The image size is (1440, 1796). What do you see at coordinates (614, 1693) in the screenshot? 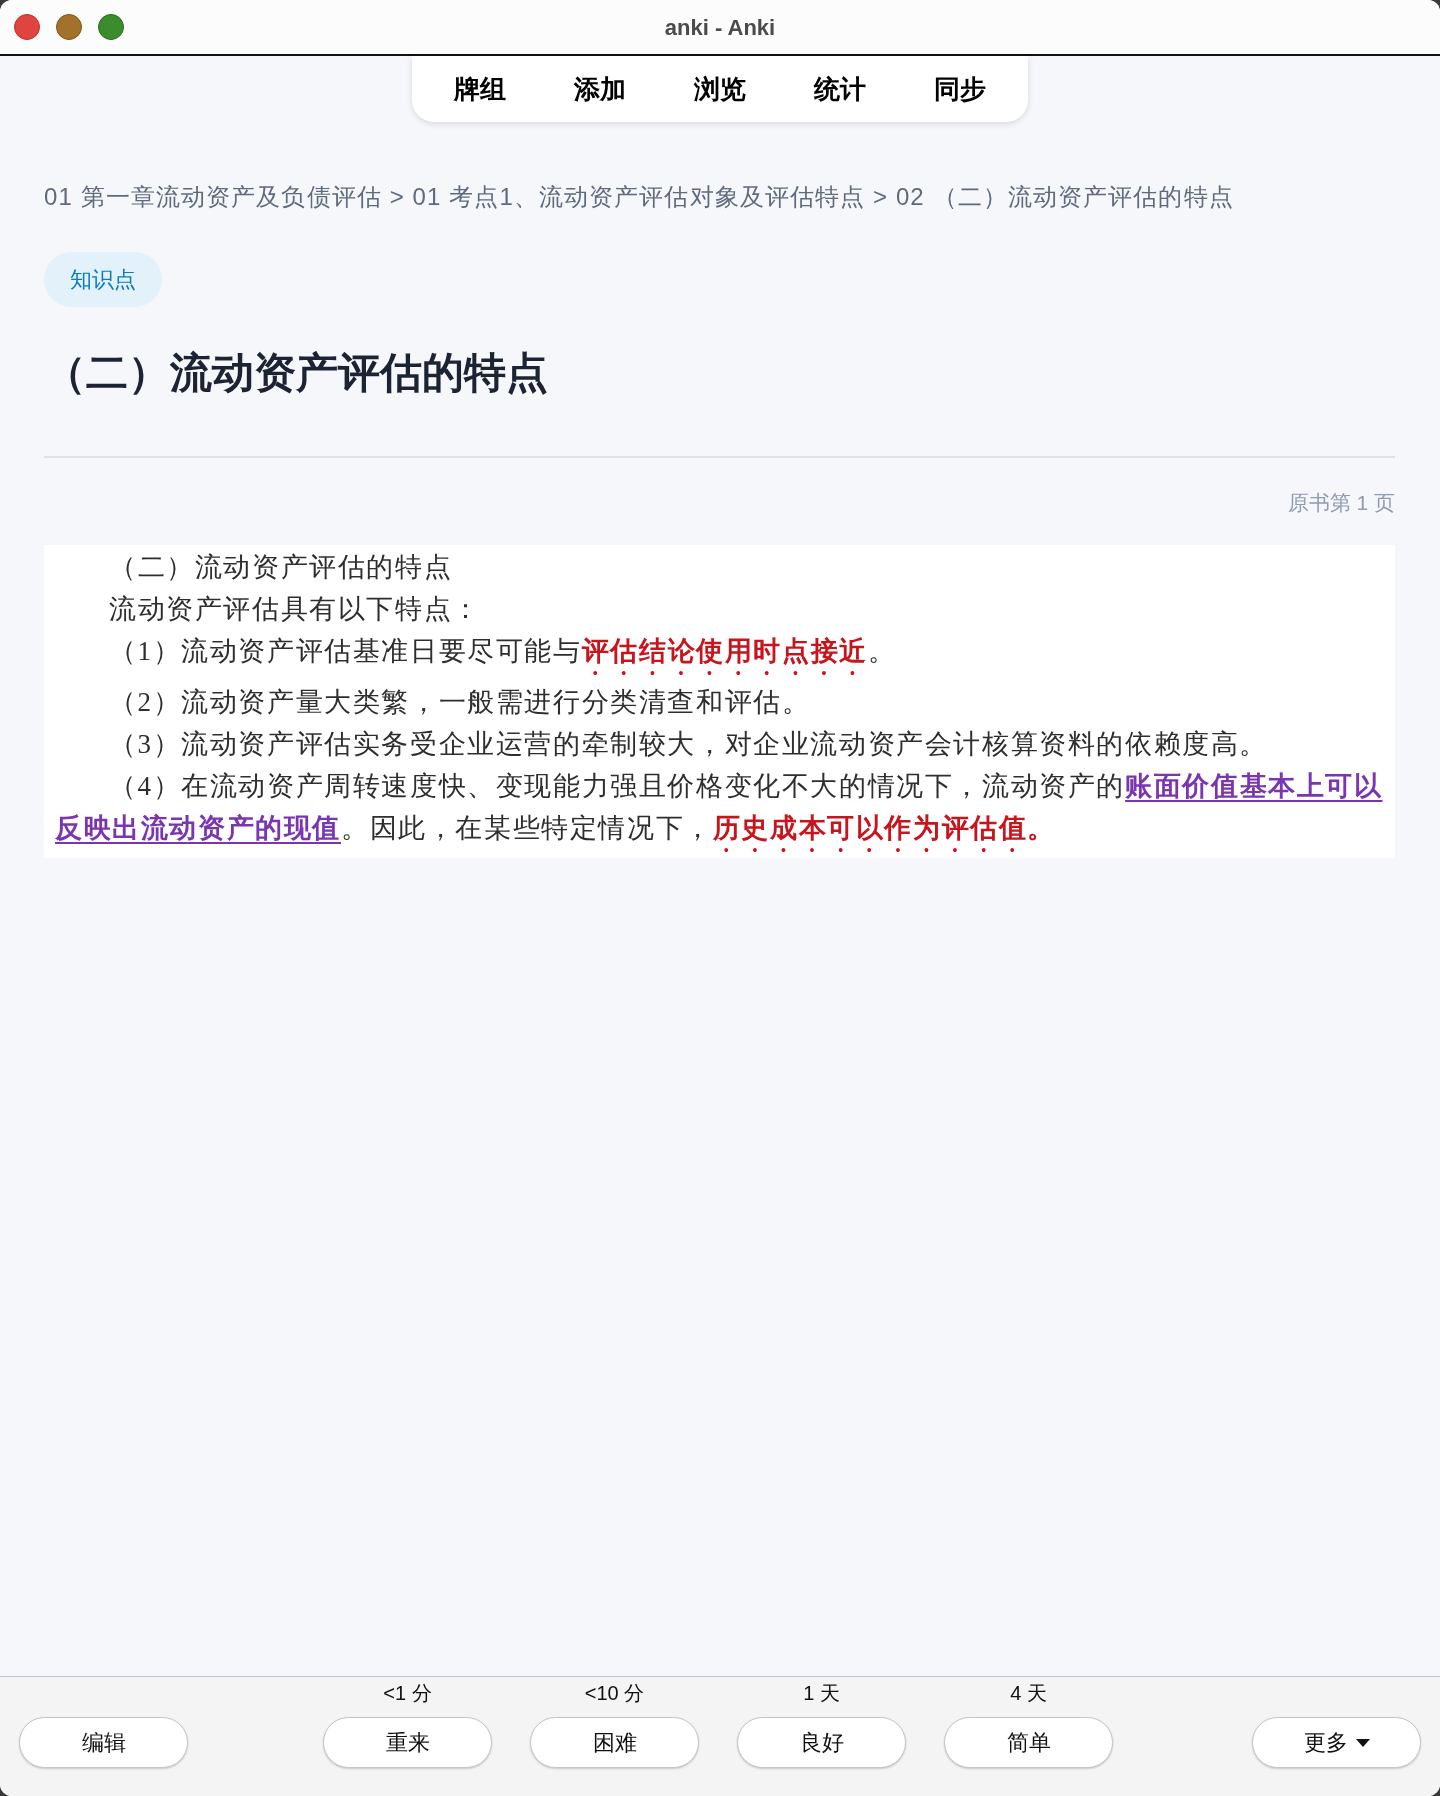
I see `interval-label: <10 分` at bounding box center [614, 1693].